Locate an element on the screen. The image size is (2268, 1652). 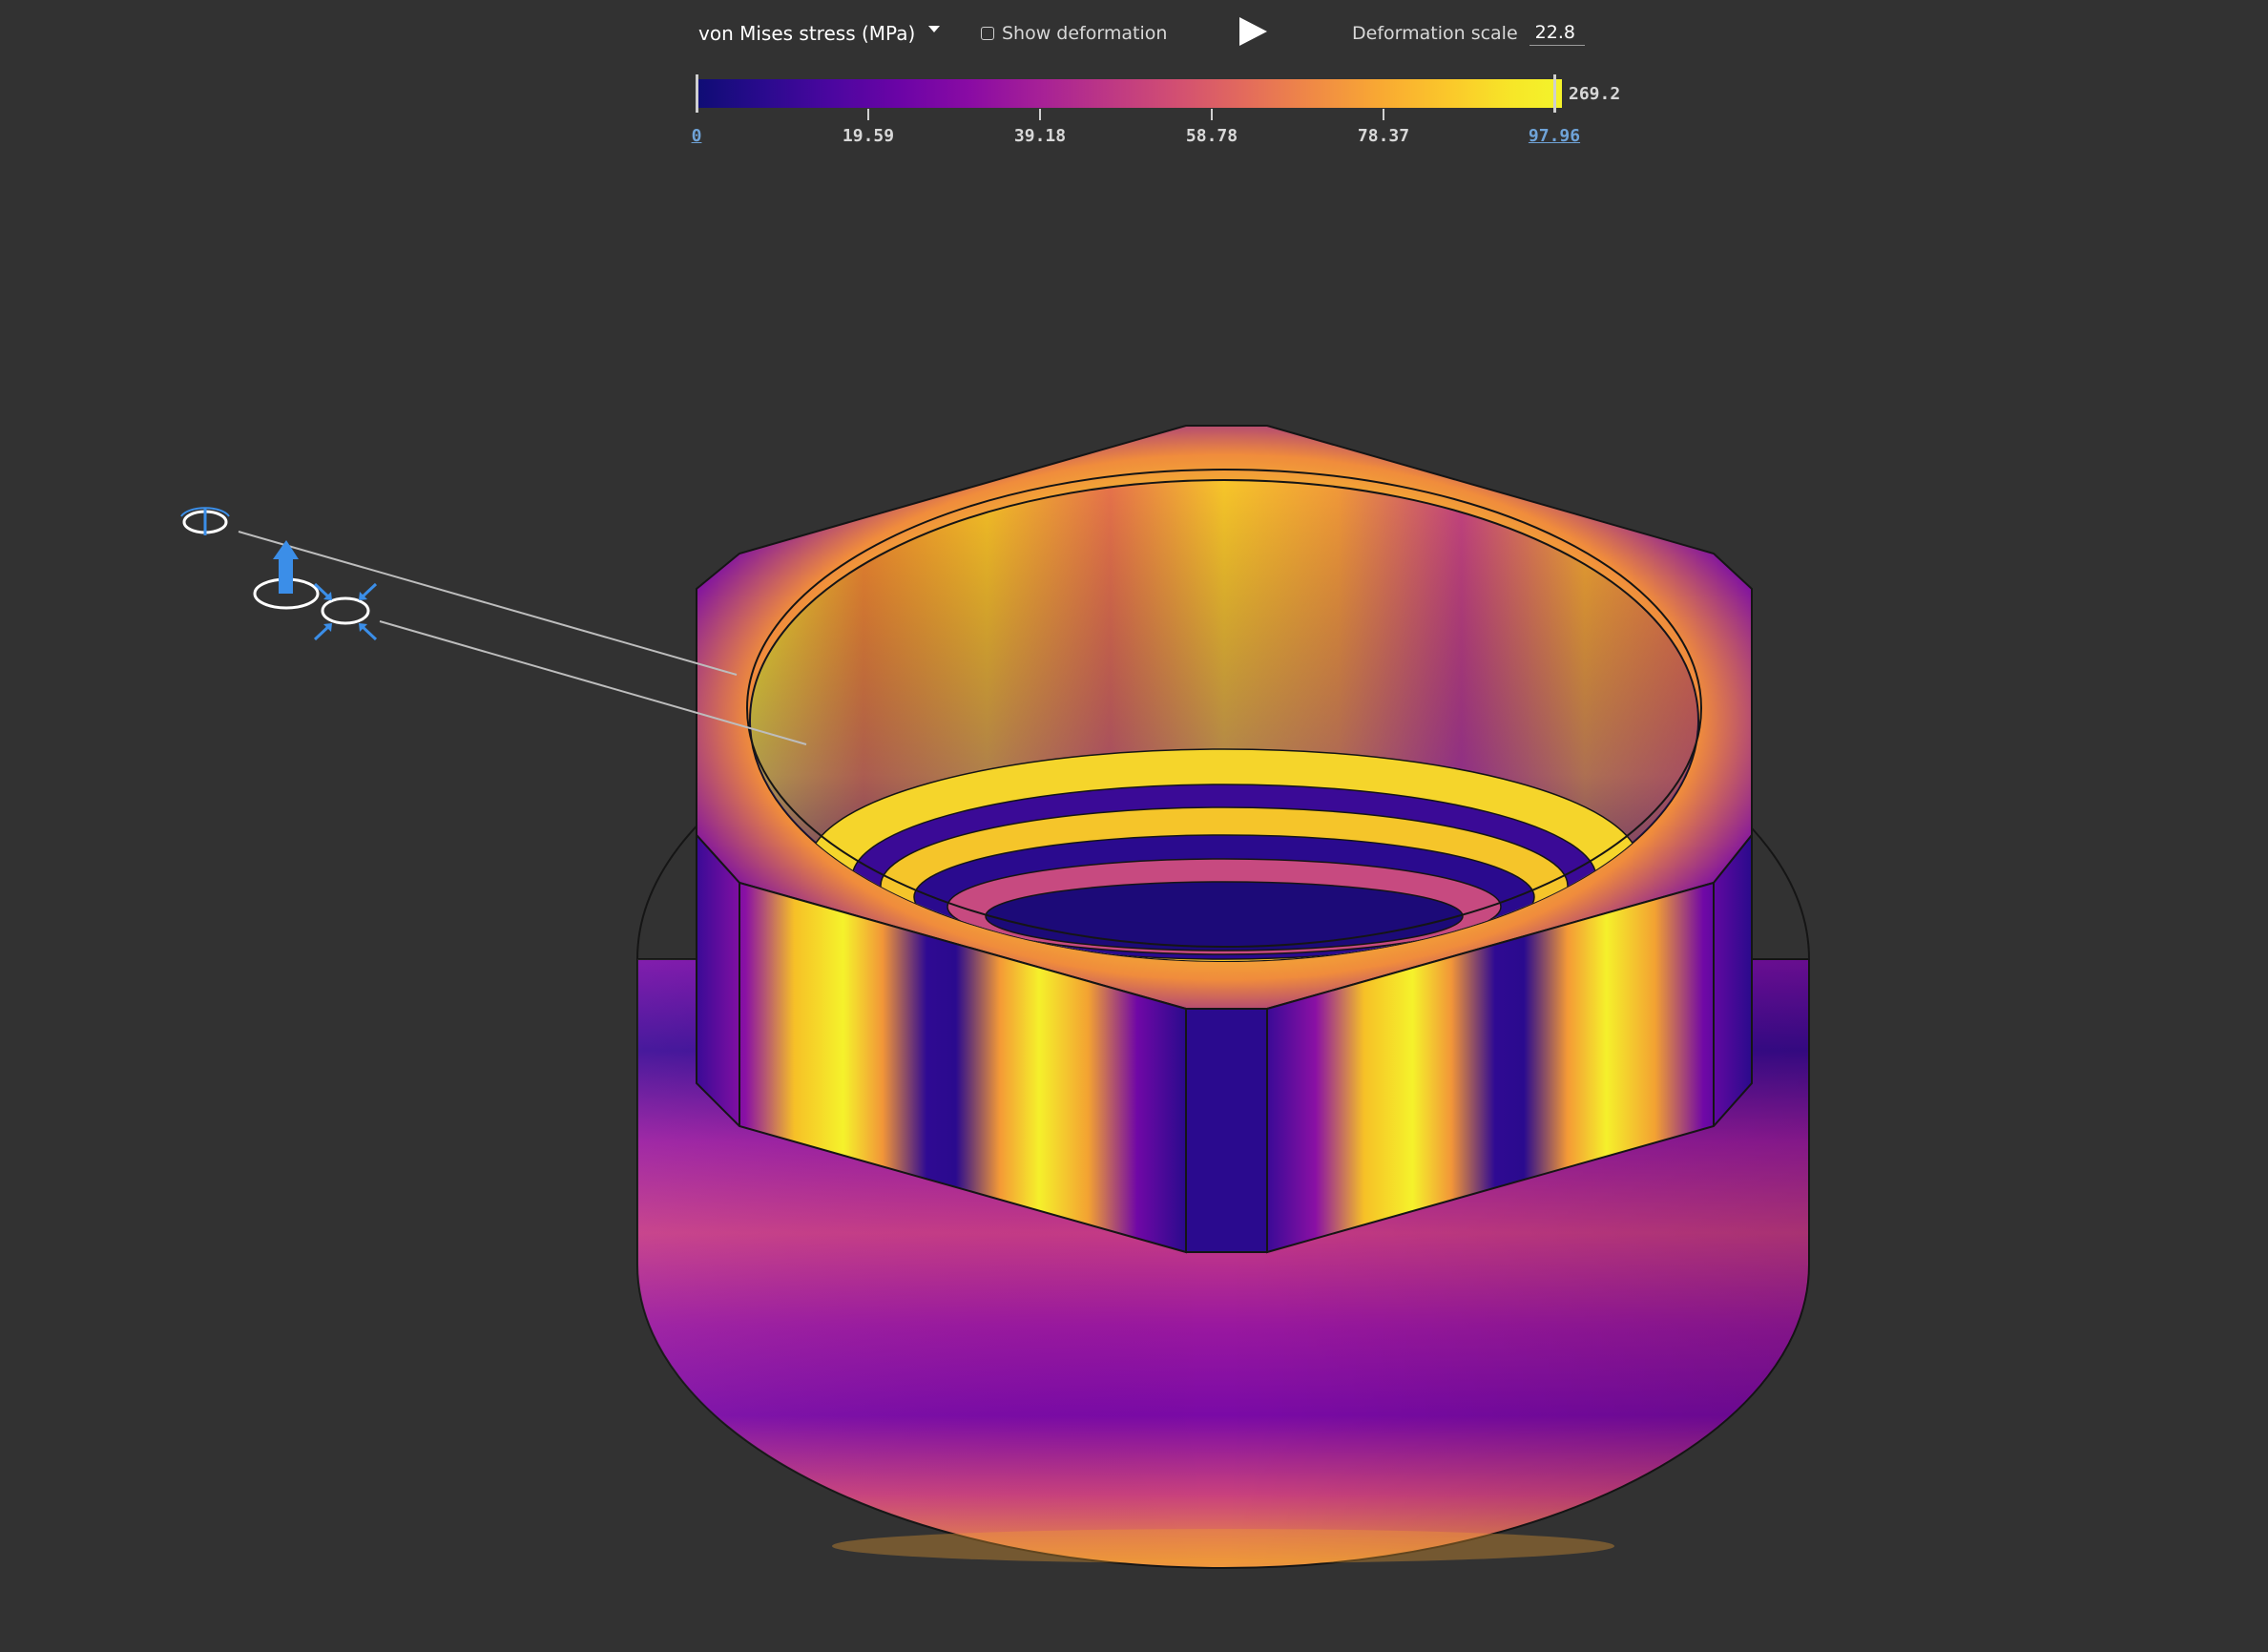
legend-max-value: 269.2 is located at coordinates (1595, 94).